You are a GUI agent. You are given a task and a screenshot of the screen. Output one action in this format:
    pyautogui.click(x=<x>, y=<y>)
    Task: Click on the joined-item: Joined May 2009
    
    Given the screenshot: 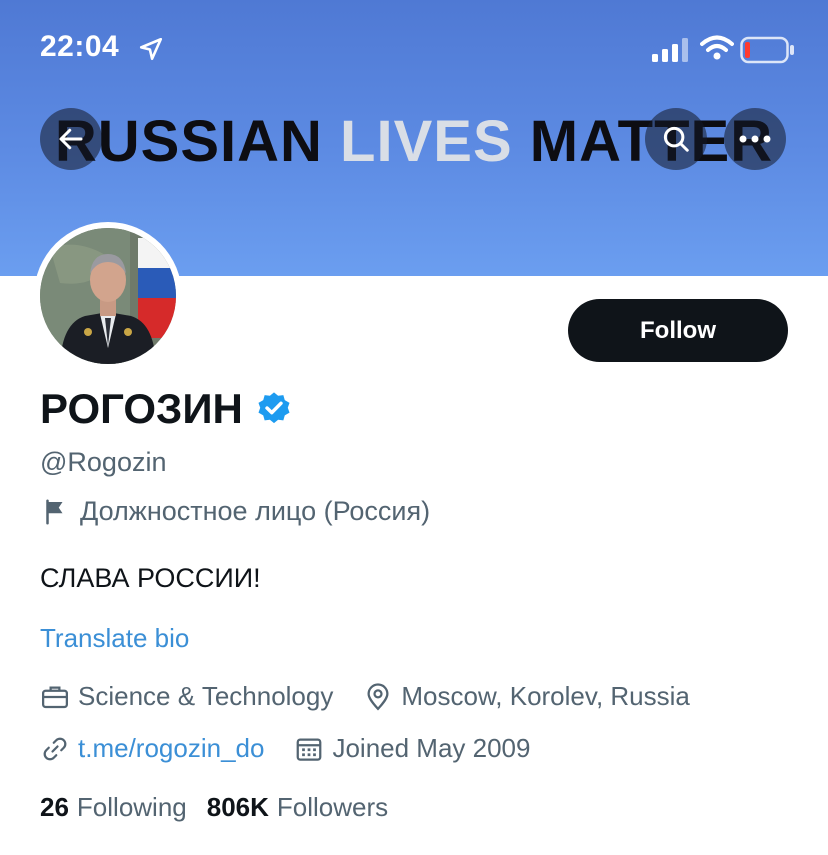 What is the action you would take?
    pyautogui.click(x=412, y=748)
    